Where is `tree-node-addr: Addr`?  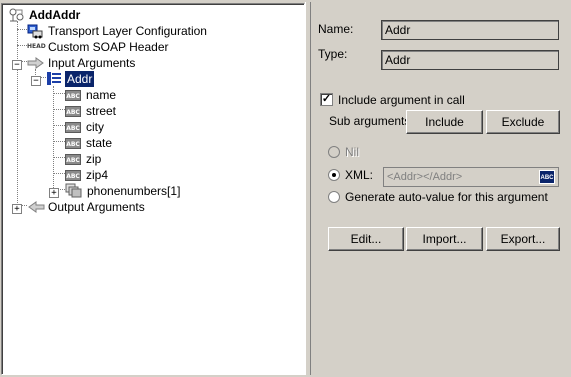 tree-node-addr: Addr is located at coordinates (86, 79).